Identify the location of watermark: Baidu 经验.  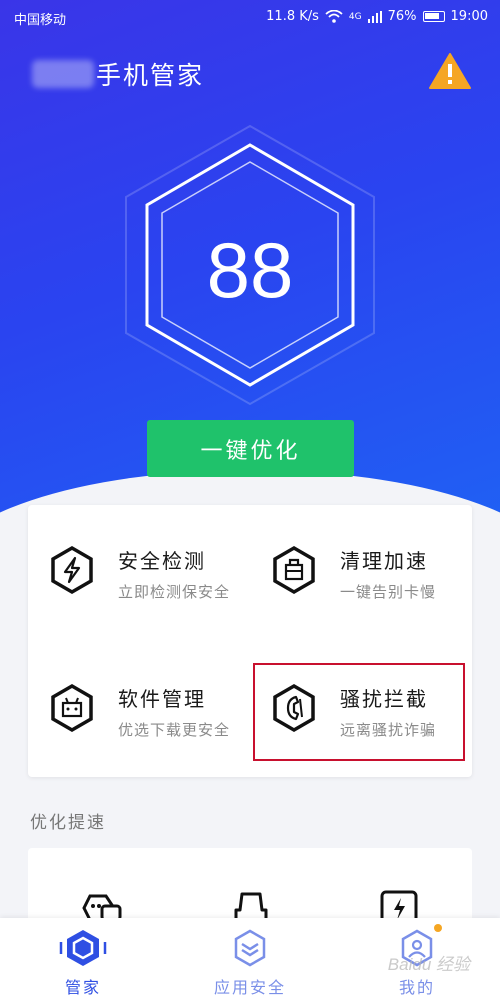
(428, 964).